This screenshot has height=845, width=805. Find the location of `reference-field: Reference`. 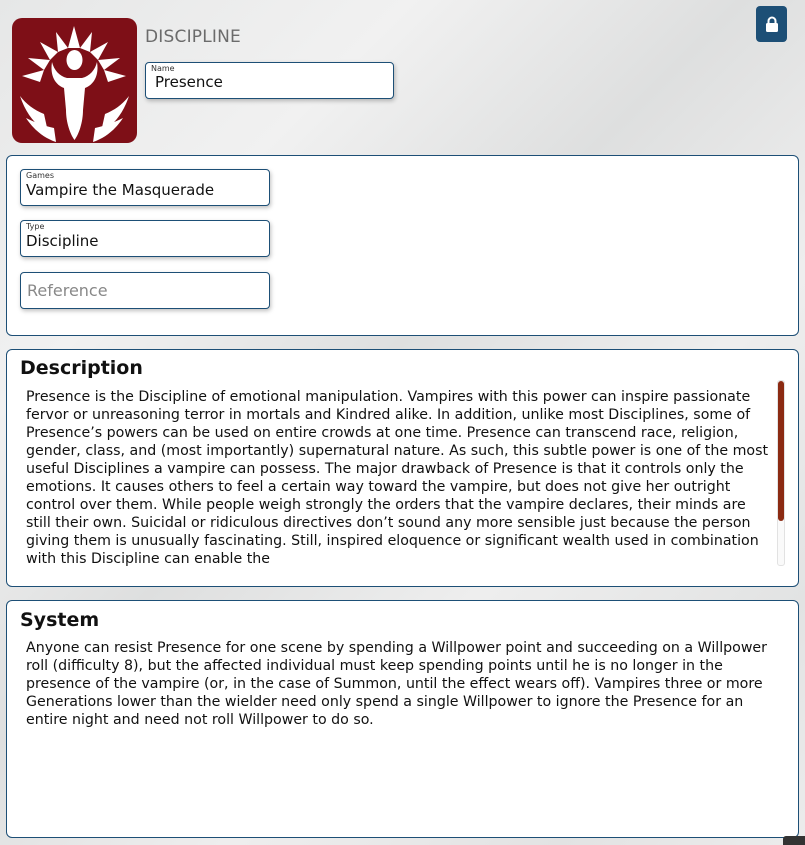

reference-field: Reference is located at coordinates (145, 290).